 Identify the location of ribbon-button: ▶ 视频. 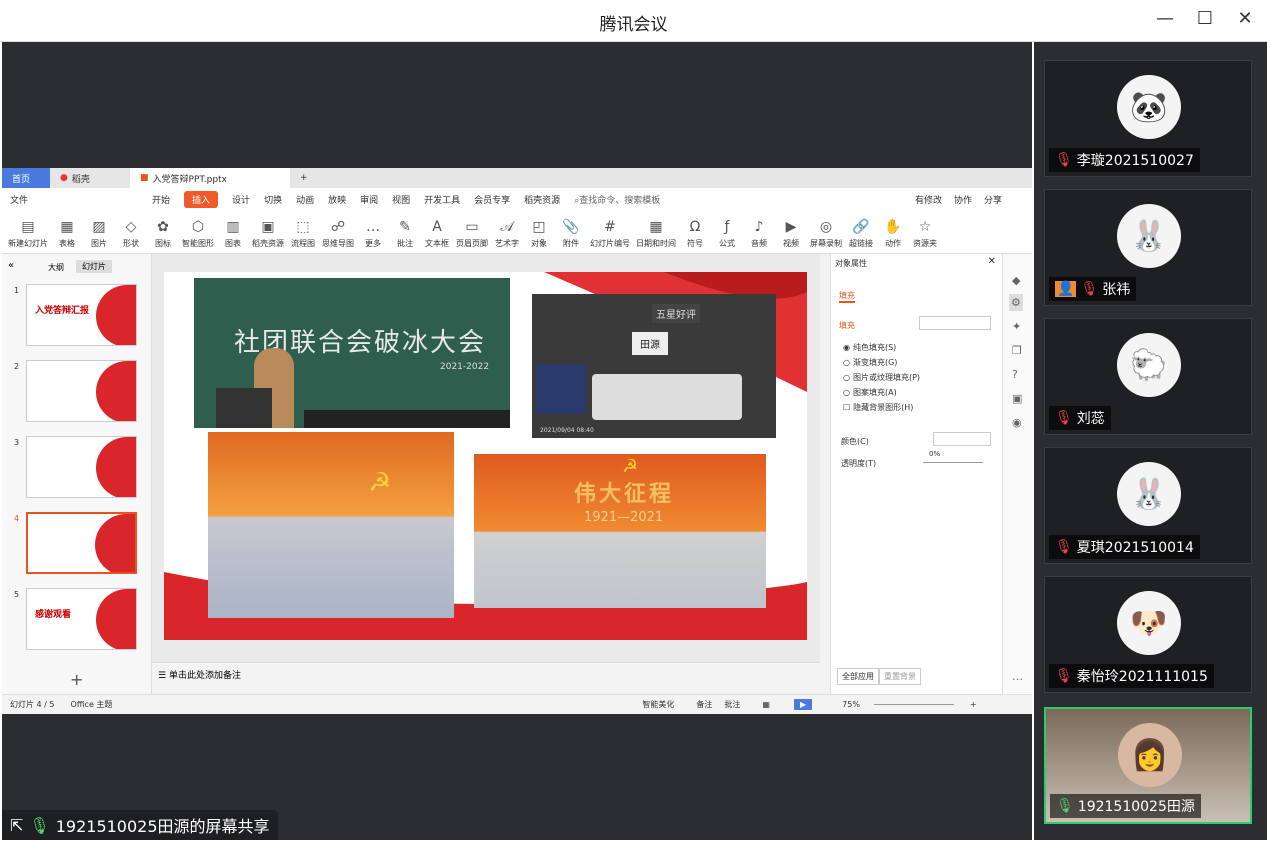
(791, 231).